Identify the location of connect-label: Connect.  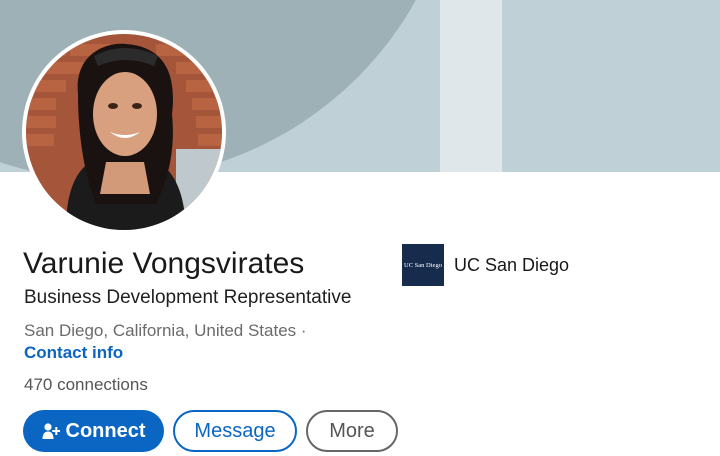
(105, 430).